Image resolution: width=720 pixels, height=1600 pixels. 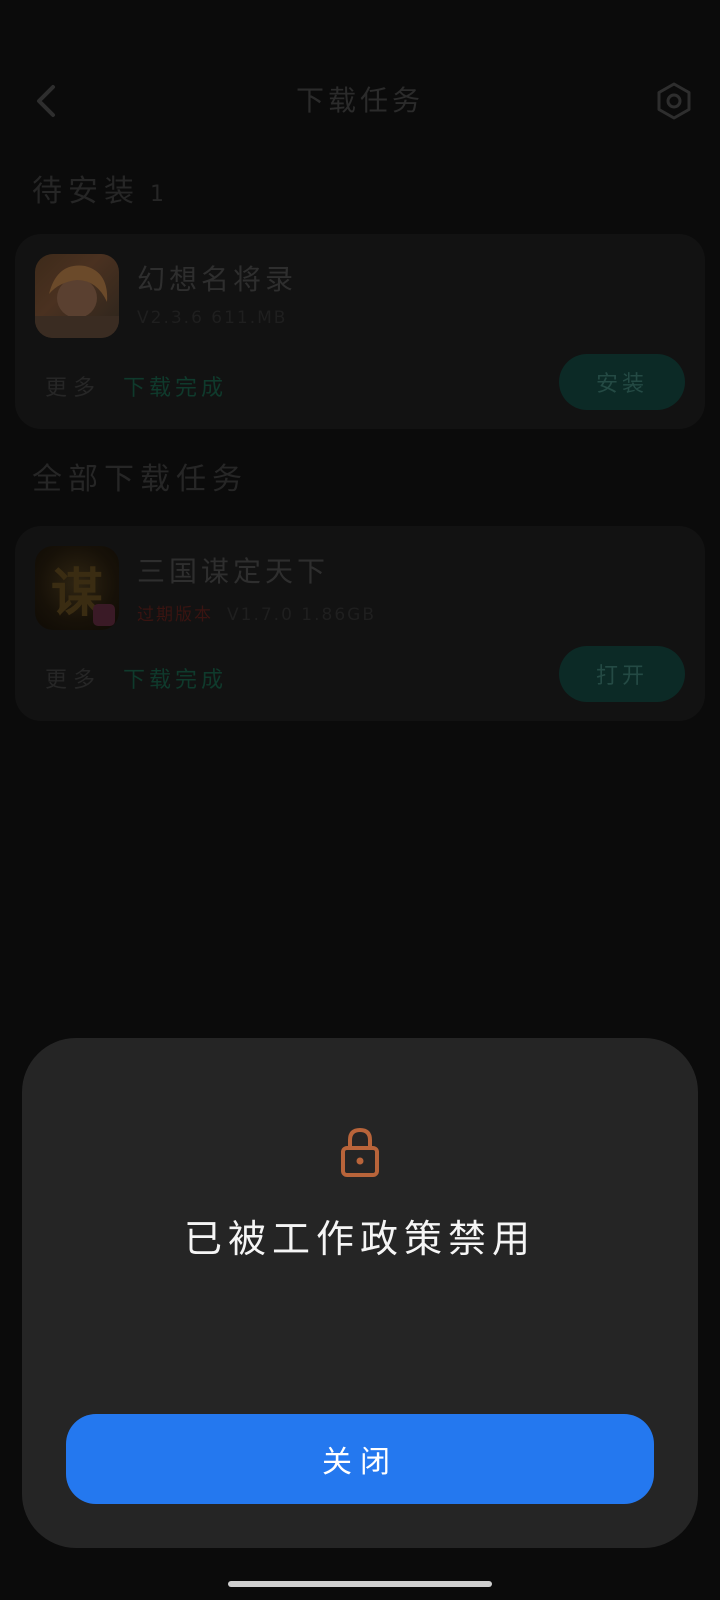 I want to click on section-title-all: 全部下载任务, so click(x=140, y=479).